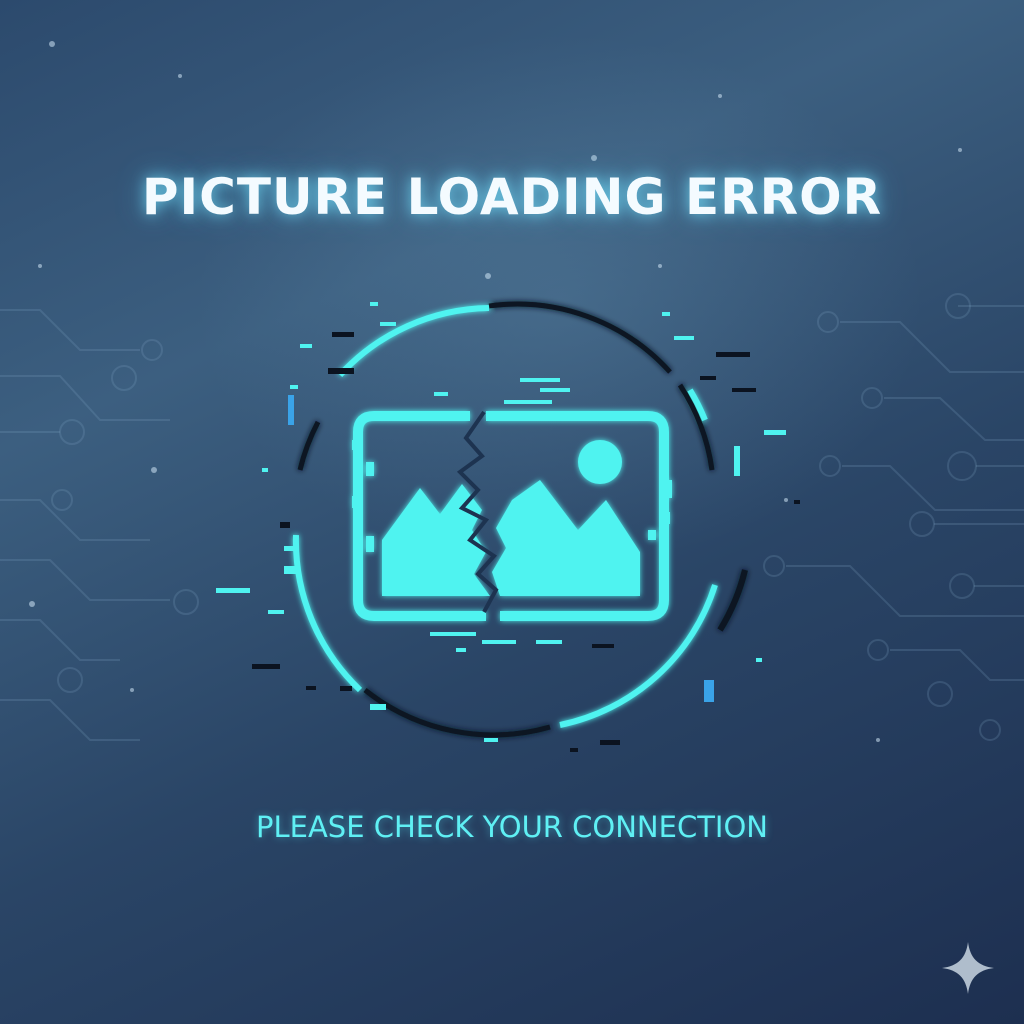  What do you see at coordinates (512, 827) in the screenshot?
I see `error-message: PLEASE CHECK YOUR CONNECTION` at bounding box center [512, 827].